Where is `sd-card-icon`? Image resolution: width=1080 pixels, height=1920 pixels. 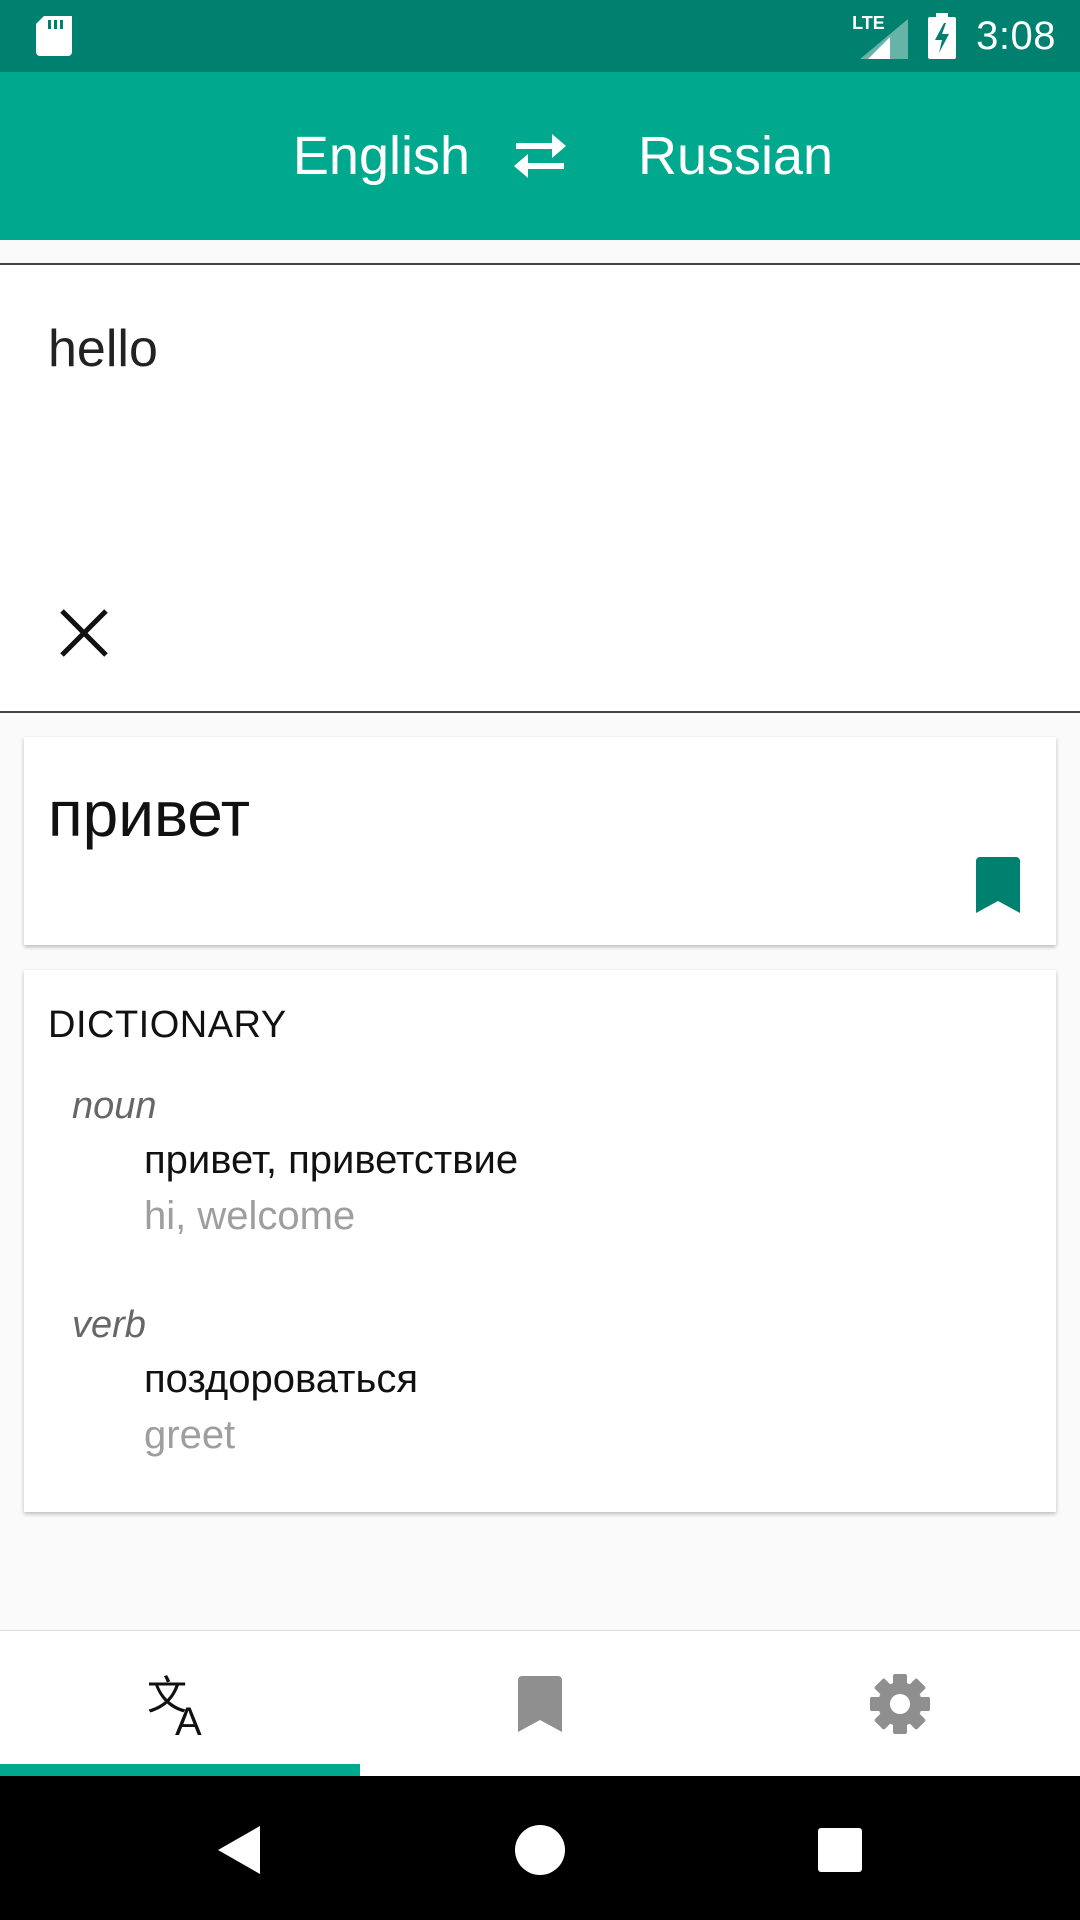 sd-card-icon is located at coordinates (54, 36).